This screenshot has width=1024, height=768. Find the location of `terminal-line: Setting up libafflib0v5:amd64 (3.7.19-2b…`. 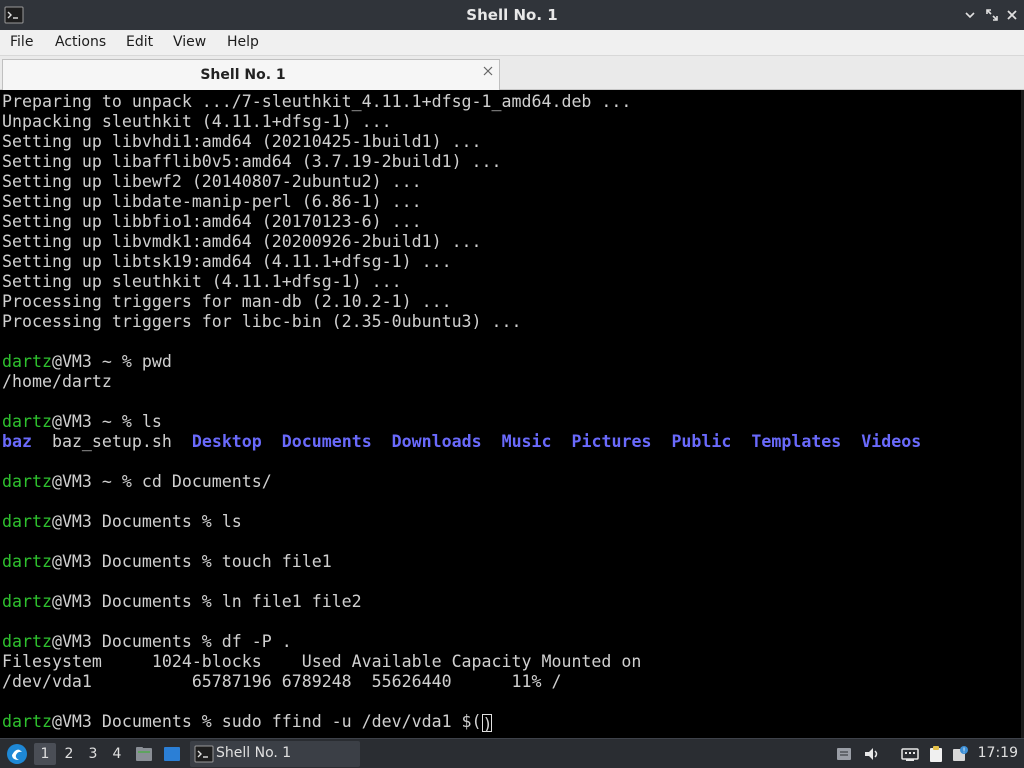

terminal-line: Setting up libafflib0v5:amd64 (3.7.19-2b… is located at coordinates (511, 162).